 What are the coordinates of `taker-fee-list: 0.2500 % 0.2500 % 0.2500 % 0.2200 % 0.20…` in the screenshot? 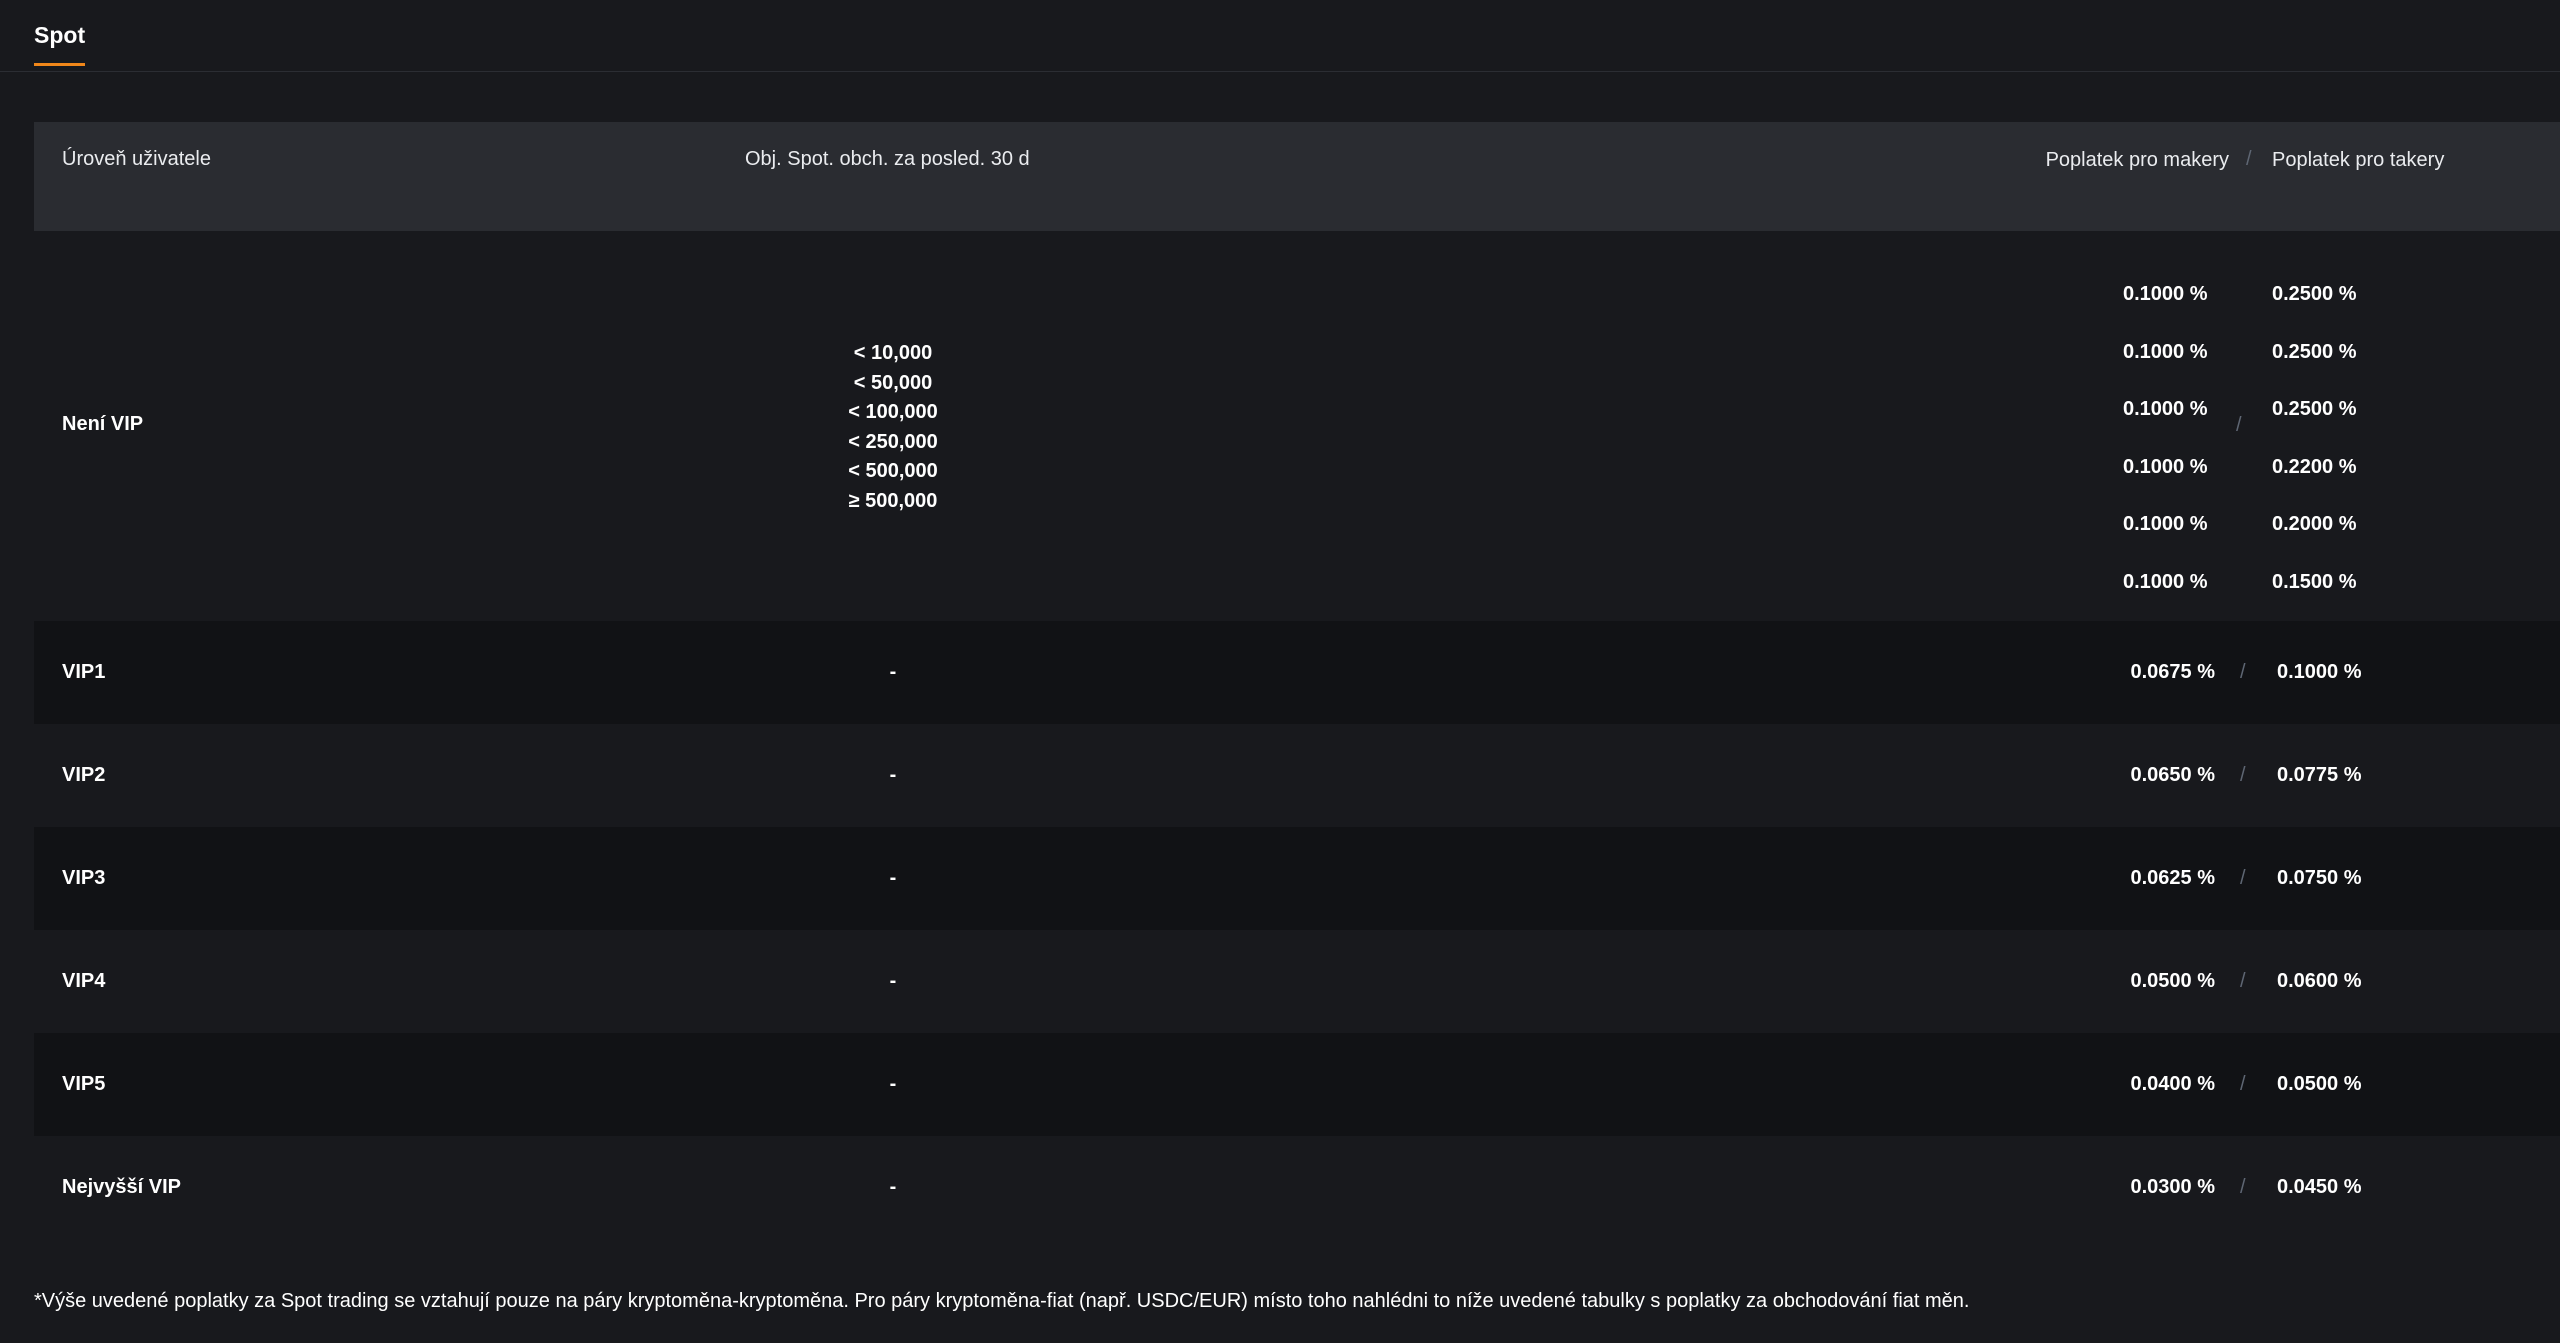 It's located at (2314, 439).